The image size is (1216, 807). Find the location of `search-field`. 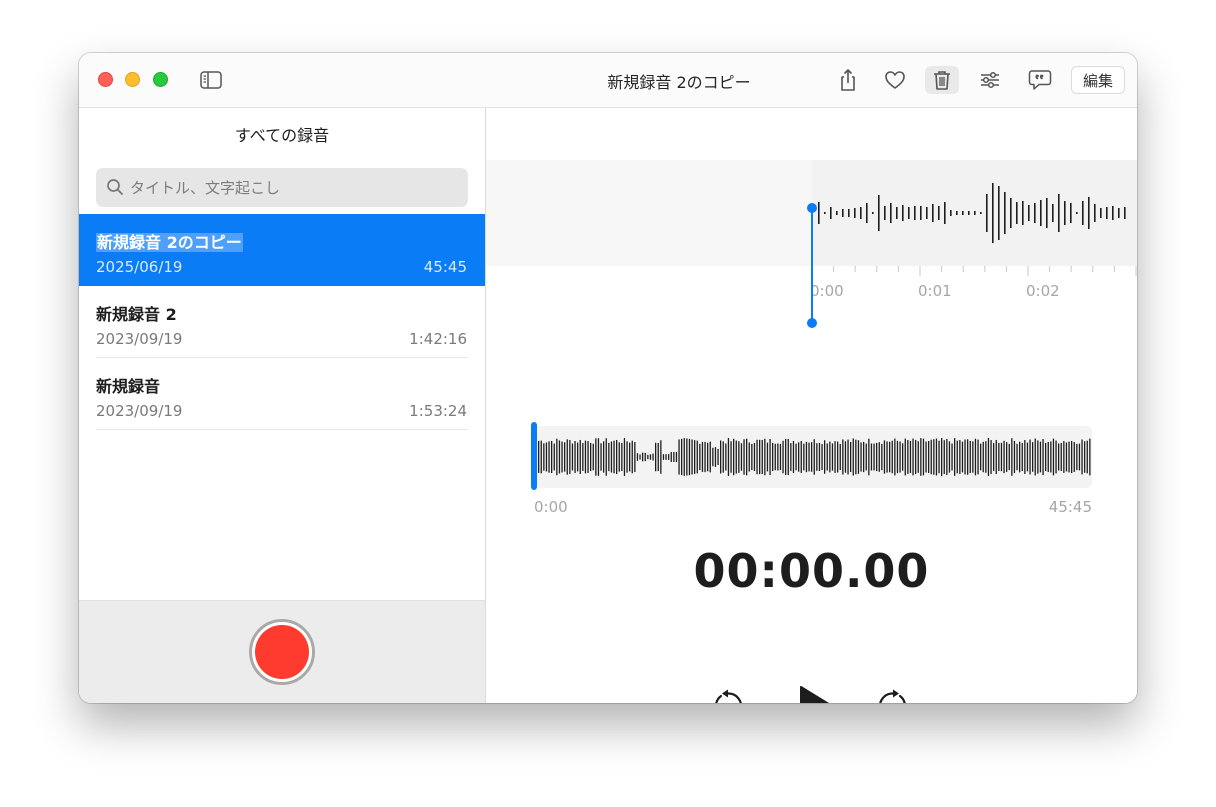

search-field is located at coordinates (282, 187).